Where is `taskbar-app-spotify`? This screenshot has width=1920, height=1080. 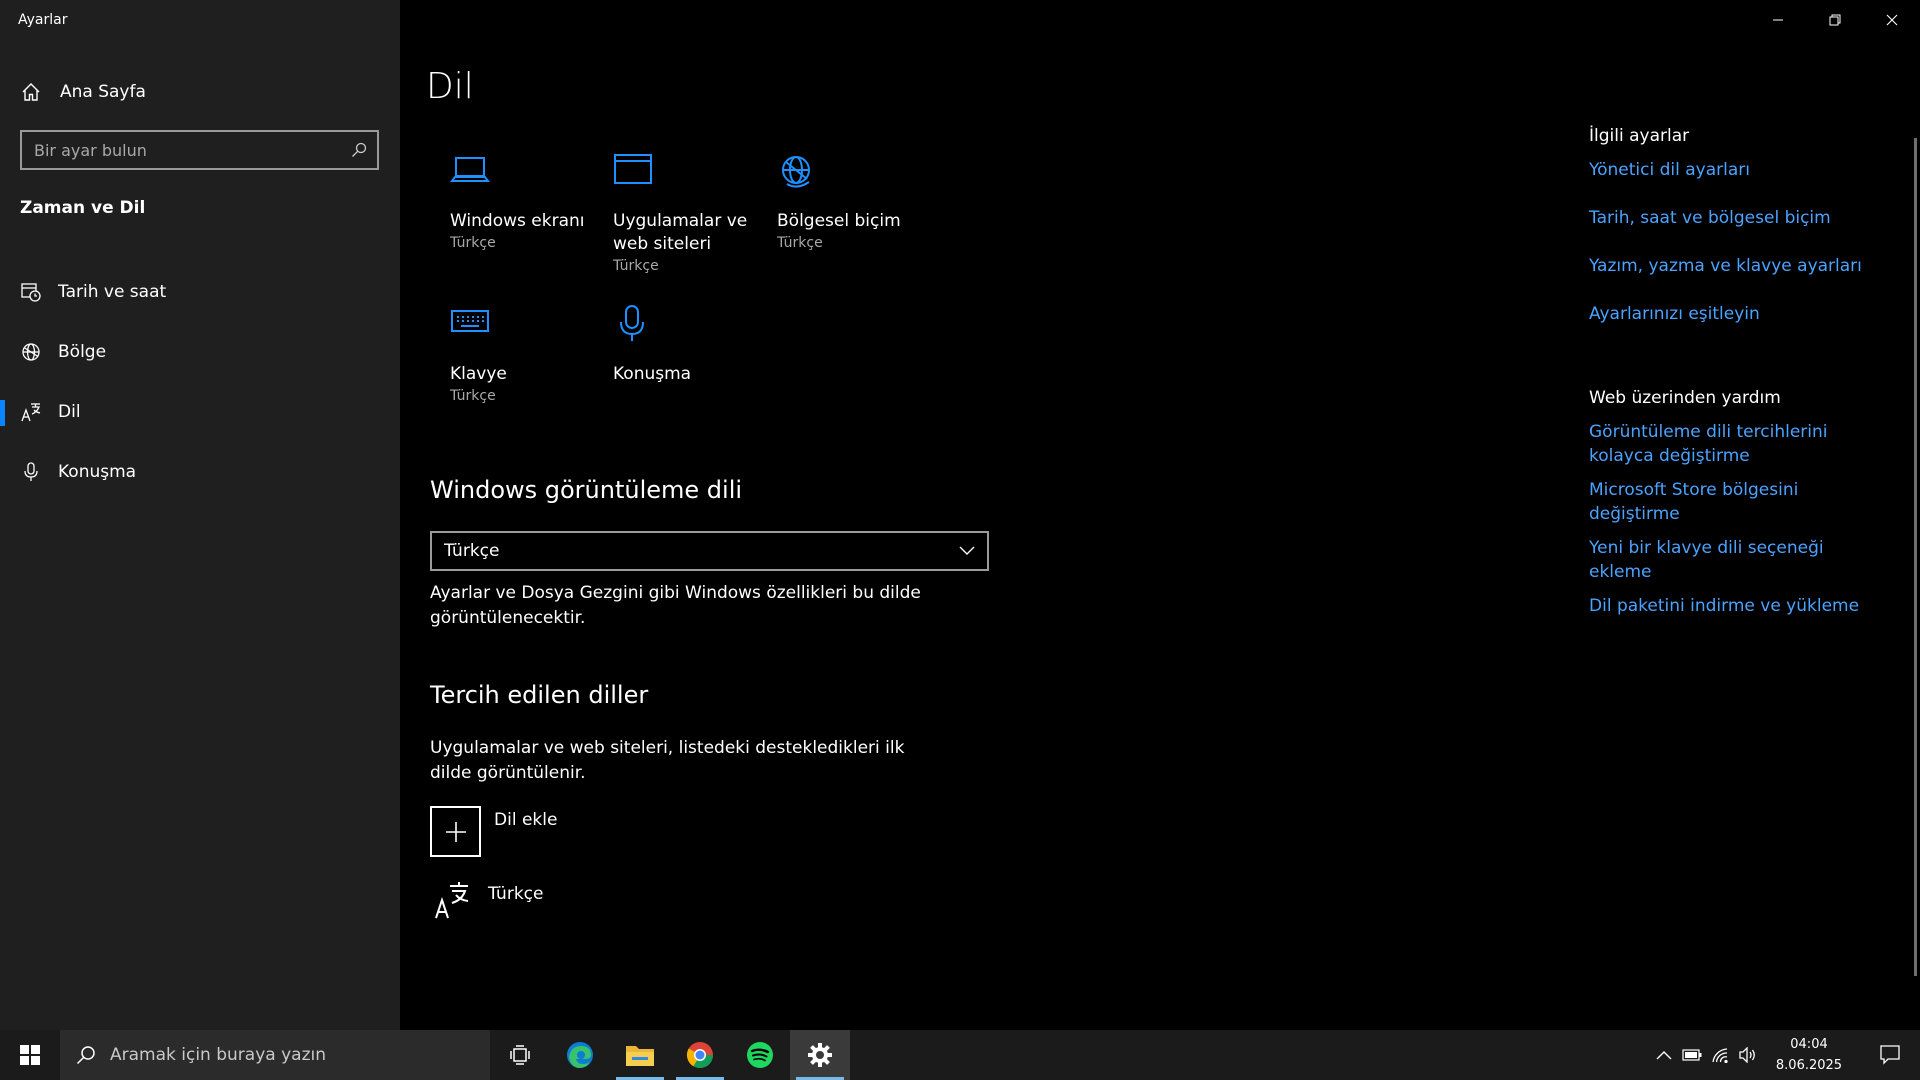
taskbar-app-spotify is located at coordinates (760, 1055).